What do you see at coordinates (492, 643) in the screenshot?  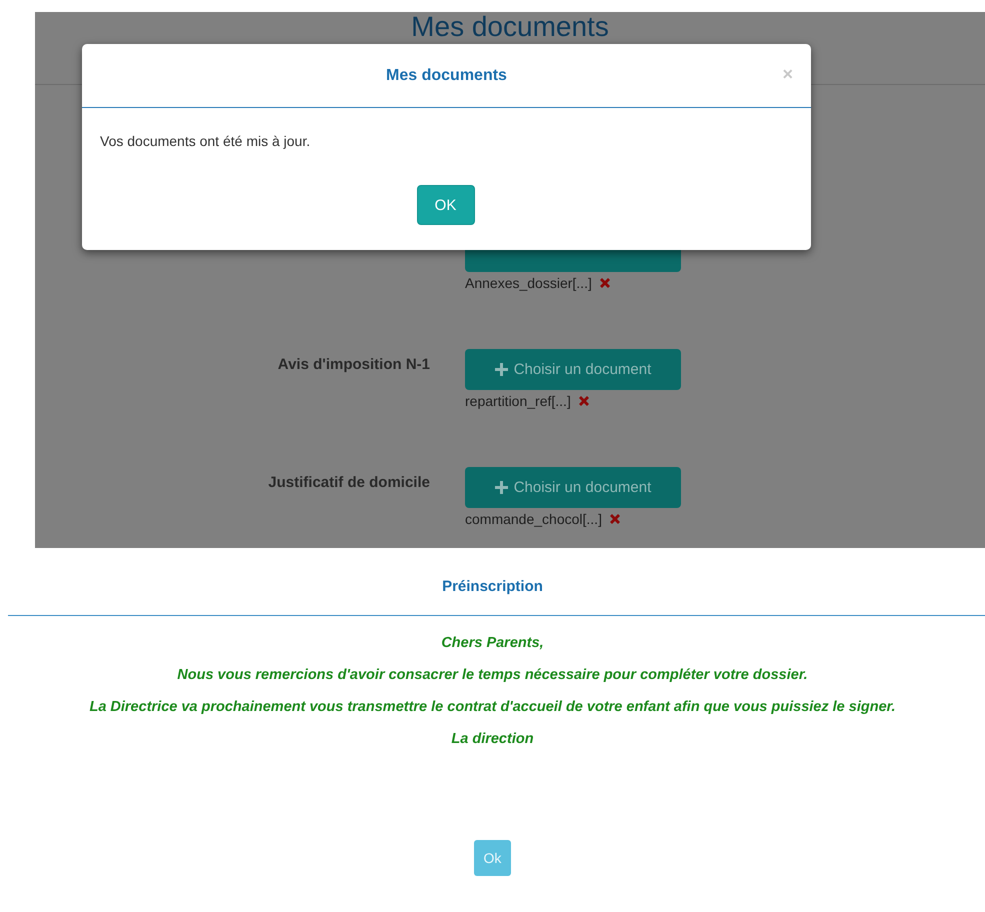 I see `message-text: Chers Parents,` at bounding box center [492, 643].